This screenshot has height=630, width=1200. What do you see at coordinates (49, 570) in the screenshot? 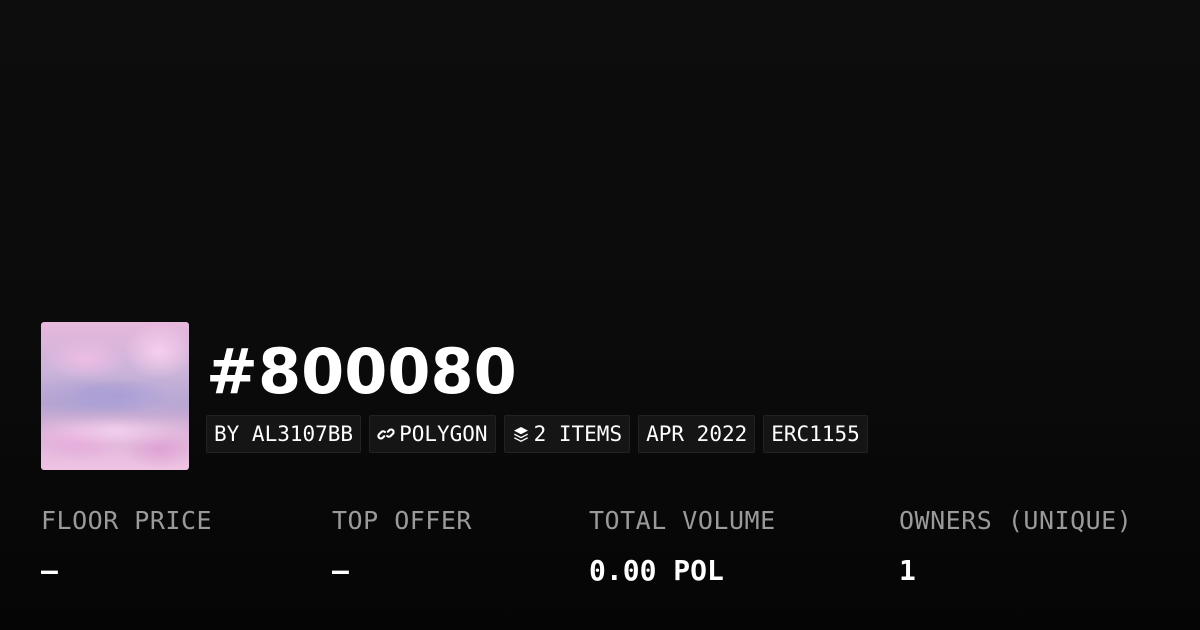
I see `floor-price-value: –` at bounding box center [49, 570].